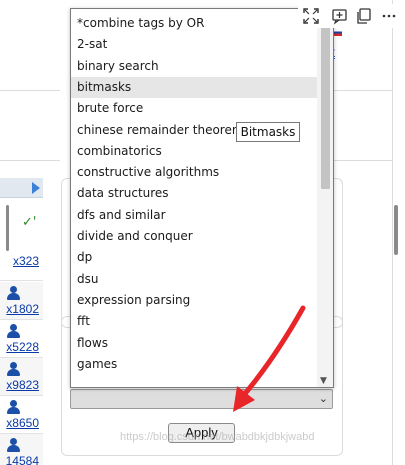 This screenshot has width=405, height=465. Describe the element at coordinates (21, 449) in the screenshot. I see `table-row: 14584` at that location.